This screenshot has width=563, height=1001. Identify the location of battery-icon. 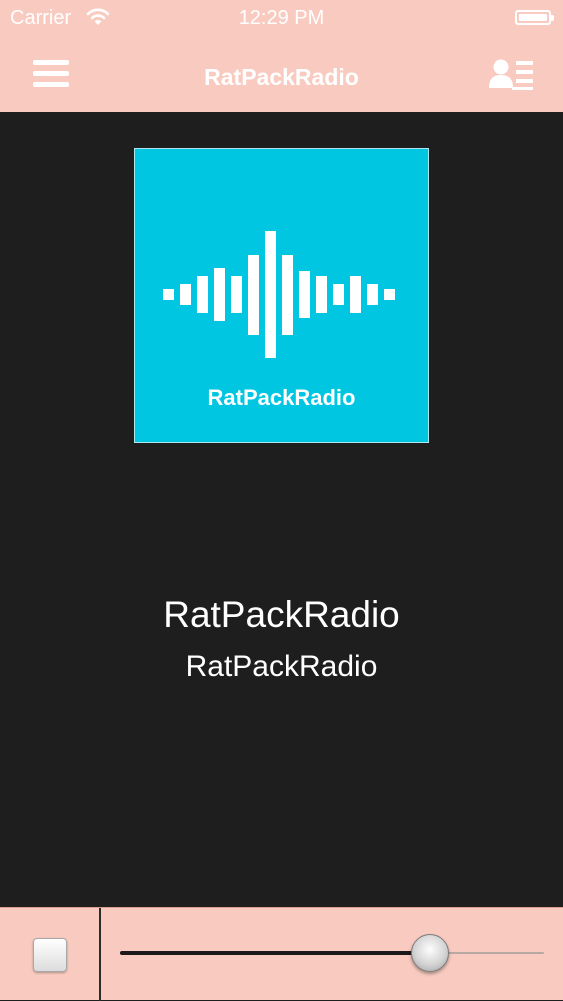
(534, 17).